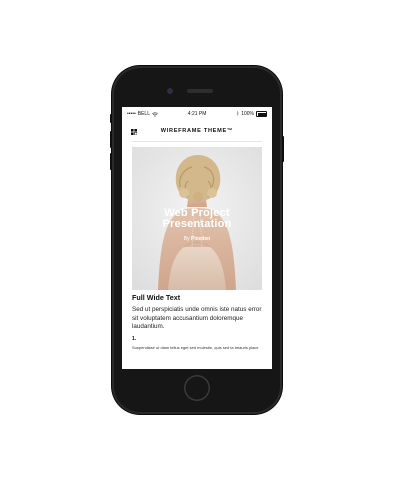 Image resolution: width=400 pixels, height=500 pixels. What do you see at coordinates (247, 114) in the screenshot?
I see `battery-percent: 100%` at bounding box center [247, 114].